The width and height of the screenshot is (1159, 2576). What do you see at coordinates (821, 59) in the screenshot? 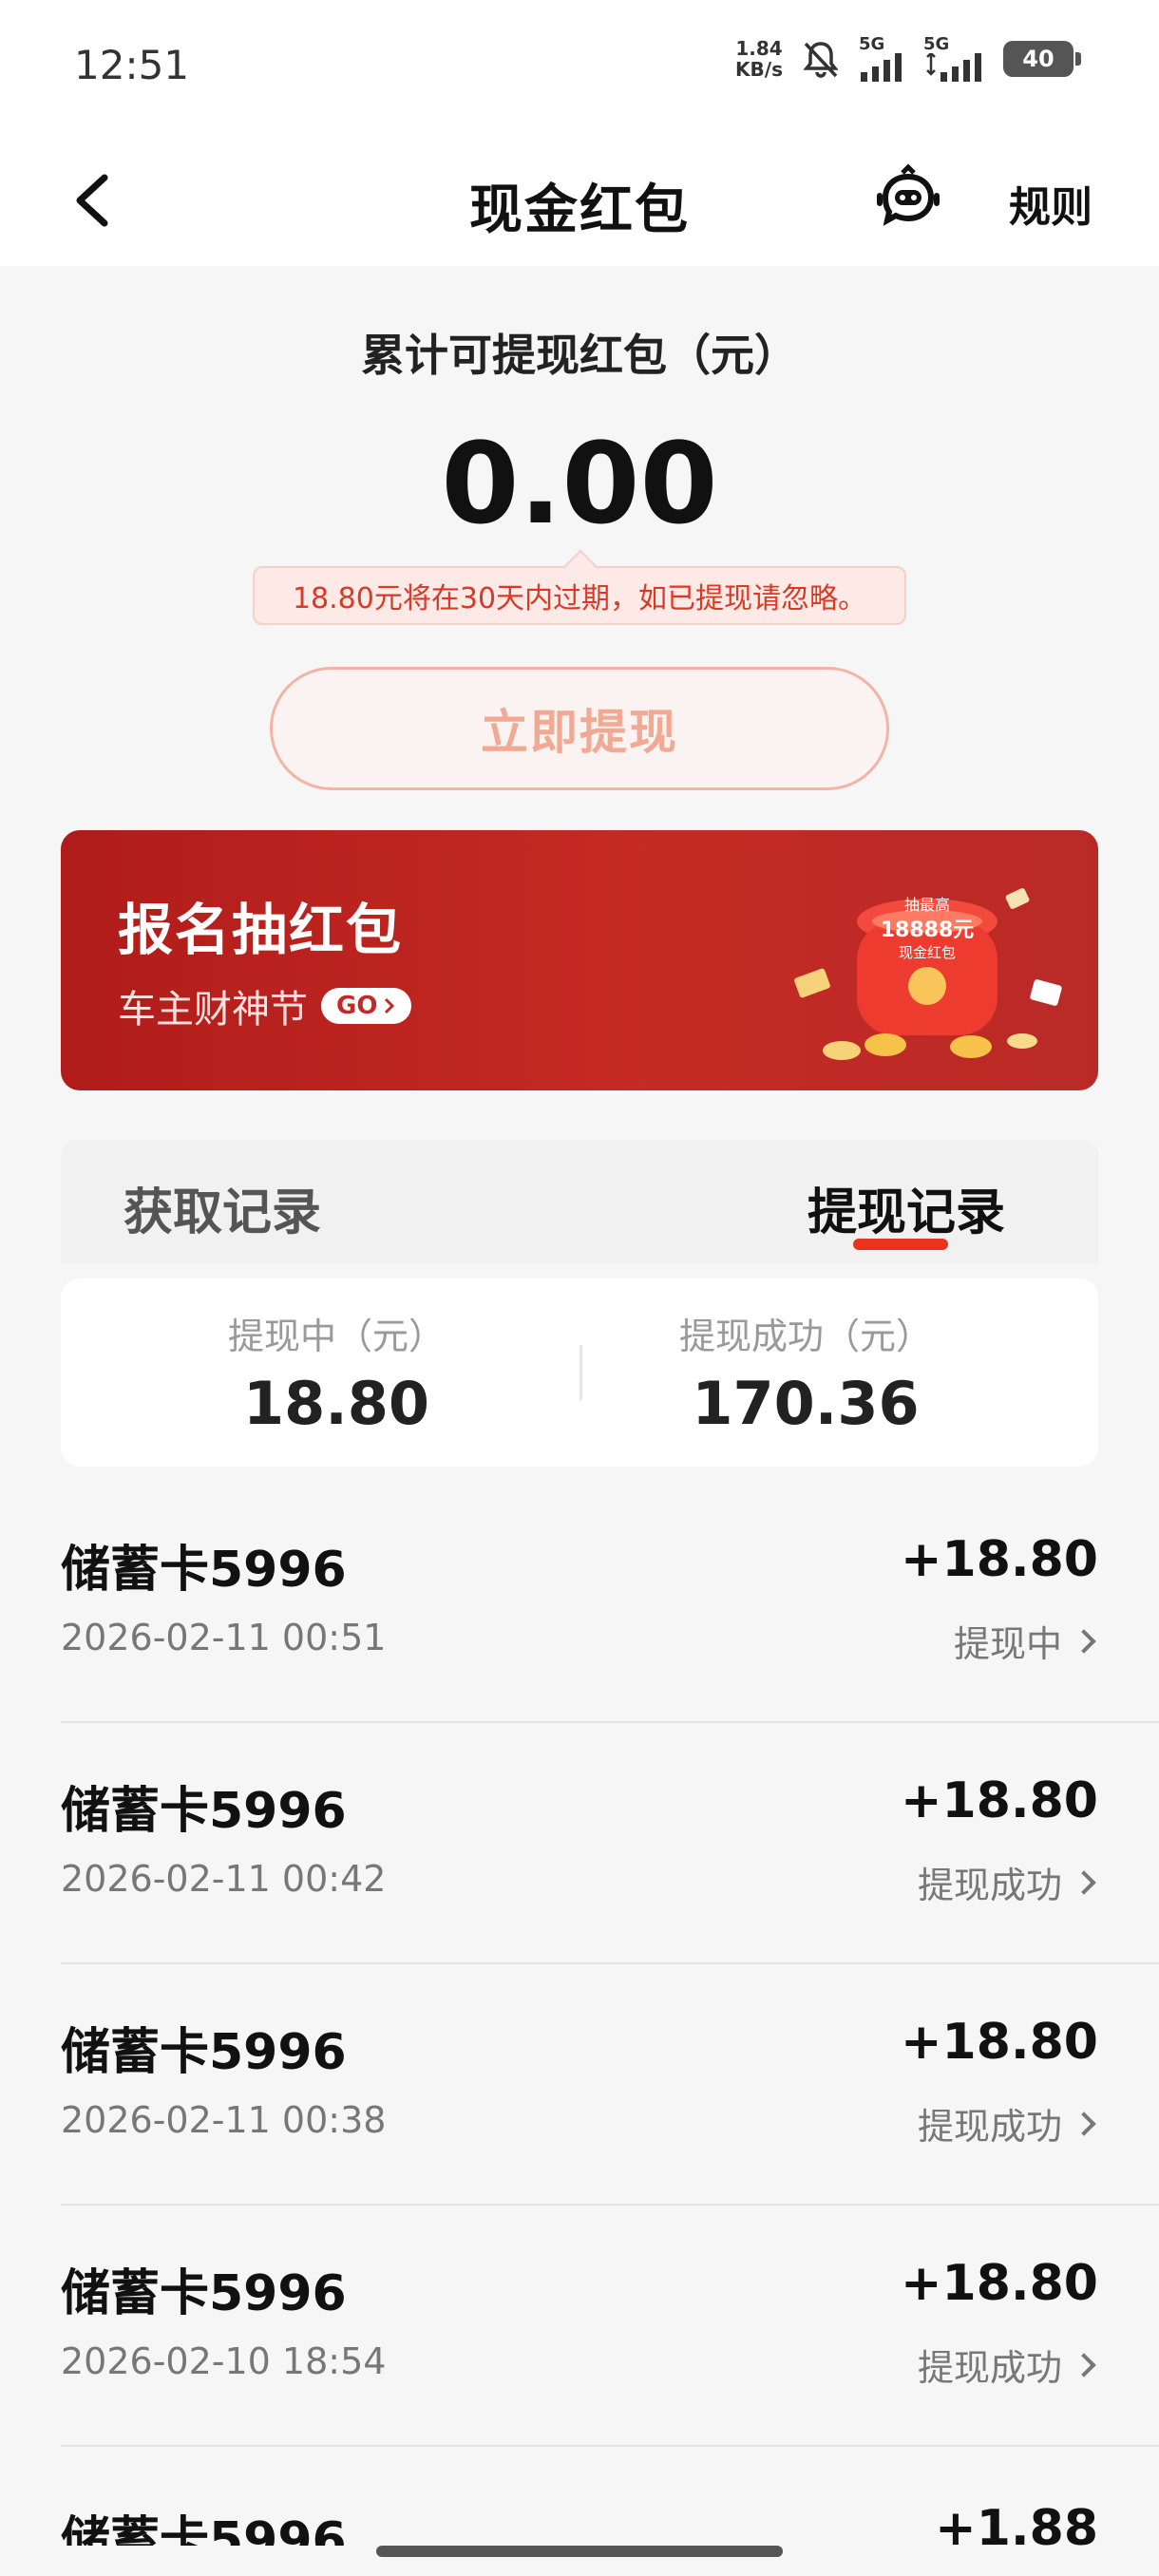
I see `bell-muted-icon` at bounding box center [821, 59].